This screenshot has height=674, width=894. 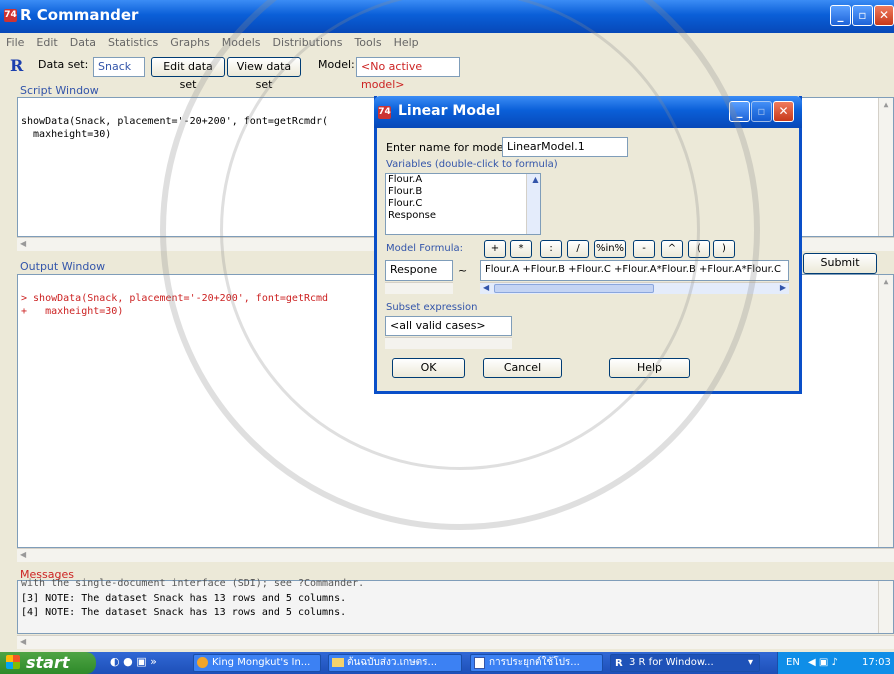 I want to click on tray-icons: ◀ ▣ ♪, so click(x=823, y=663).